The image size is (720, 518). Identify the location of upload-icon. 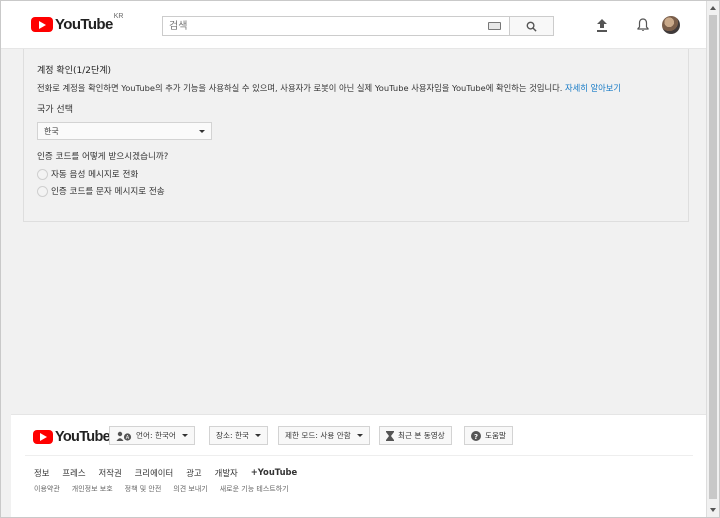
(602, 25).